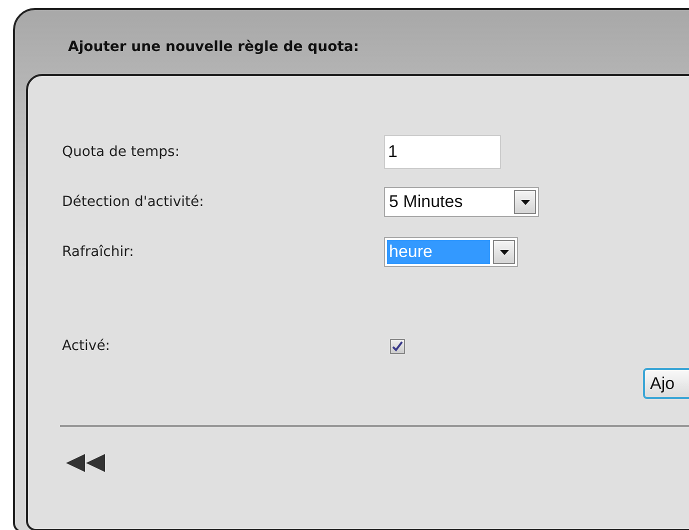 This screenshot has height=530, width=689. I want to click on select-field: 5 Minutes, so click(461, 202).